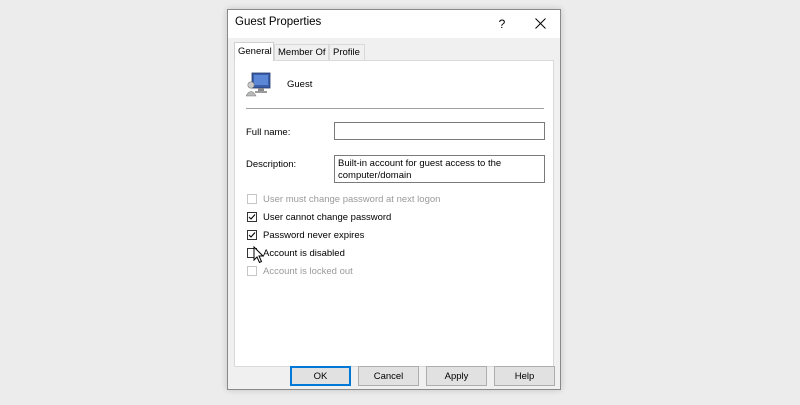 Image resolution: width=800 pixels, height=405 pixels. What do you see at coordinates (301, 52) in the screenshot?
I see `tab-member-of: Member Of` at bounding box center [301, 52].